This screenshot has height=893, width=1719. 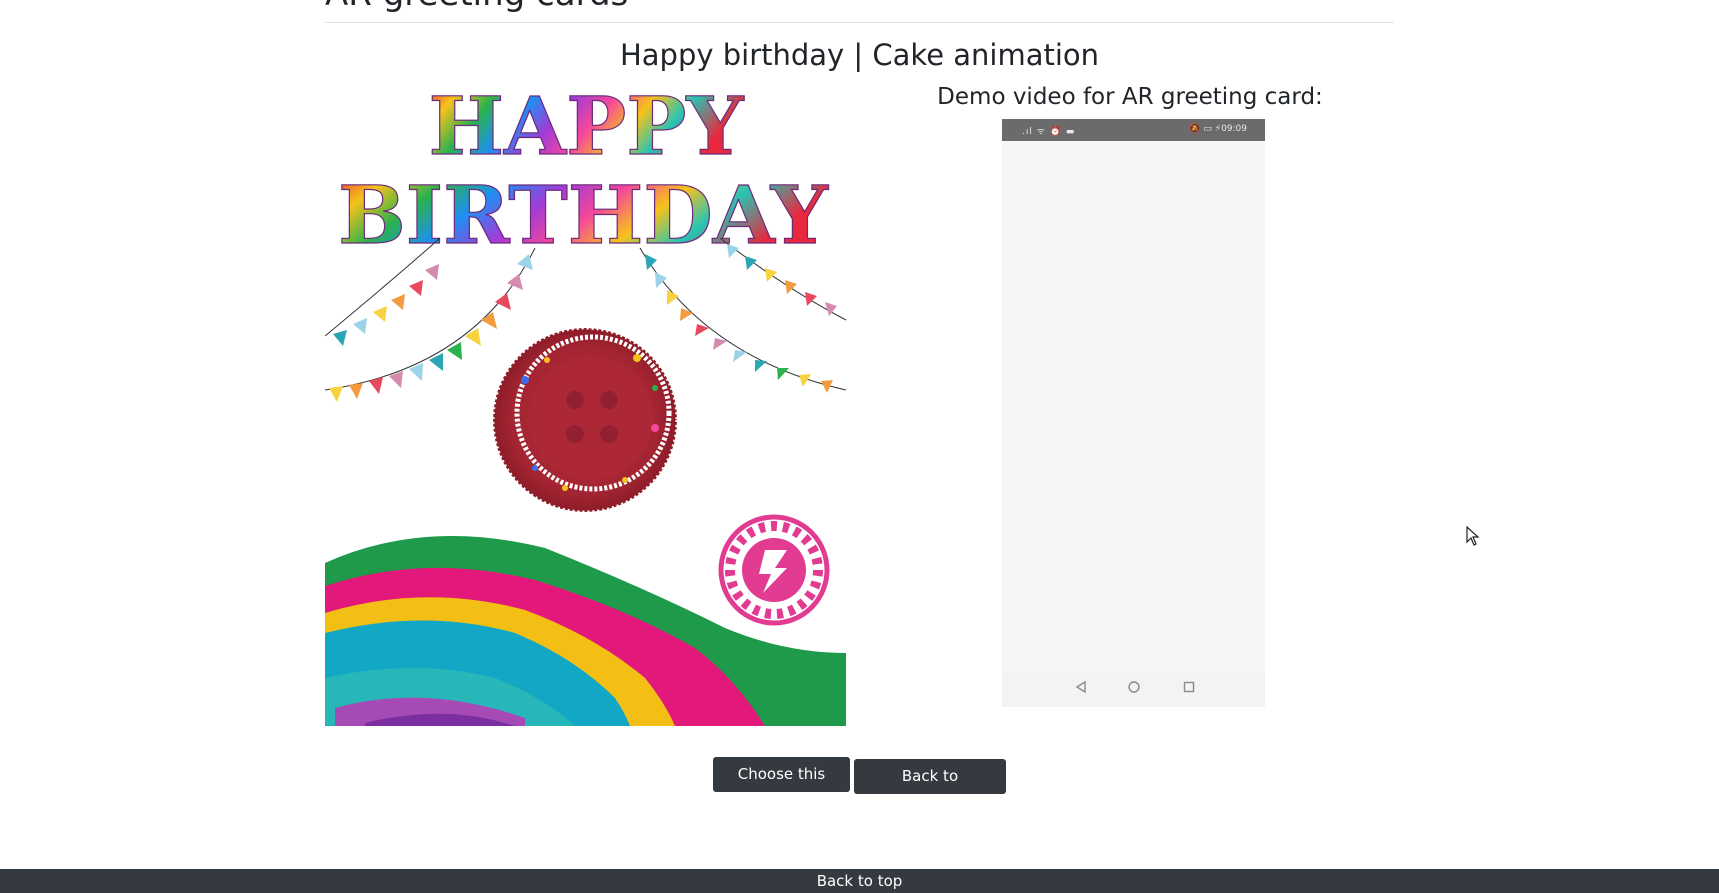 I want to click on phone-status-bar: .ıl ᯤ ⏰ ▬ 🔕 ▭ ⚡09:09, so click(x=1133, y=130).